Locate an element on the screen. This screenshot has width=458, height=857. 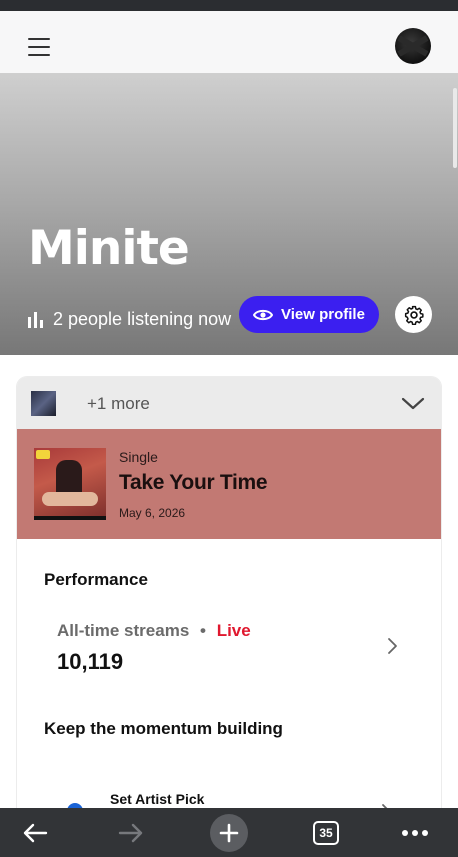
cover-hand is located at coordinates (70, 499).